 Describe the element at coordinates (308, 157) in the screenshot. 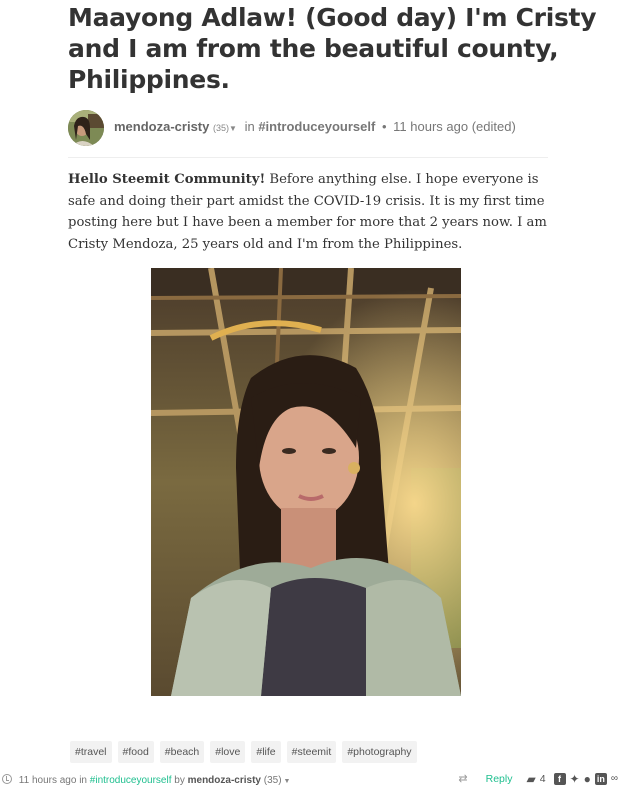

I see `header-divider` at that location.